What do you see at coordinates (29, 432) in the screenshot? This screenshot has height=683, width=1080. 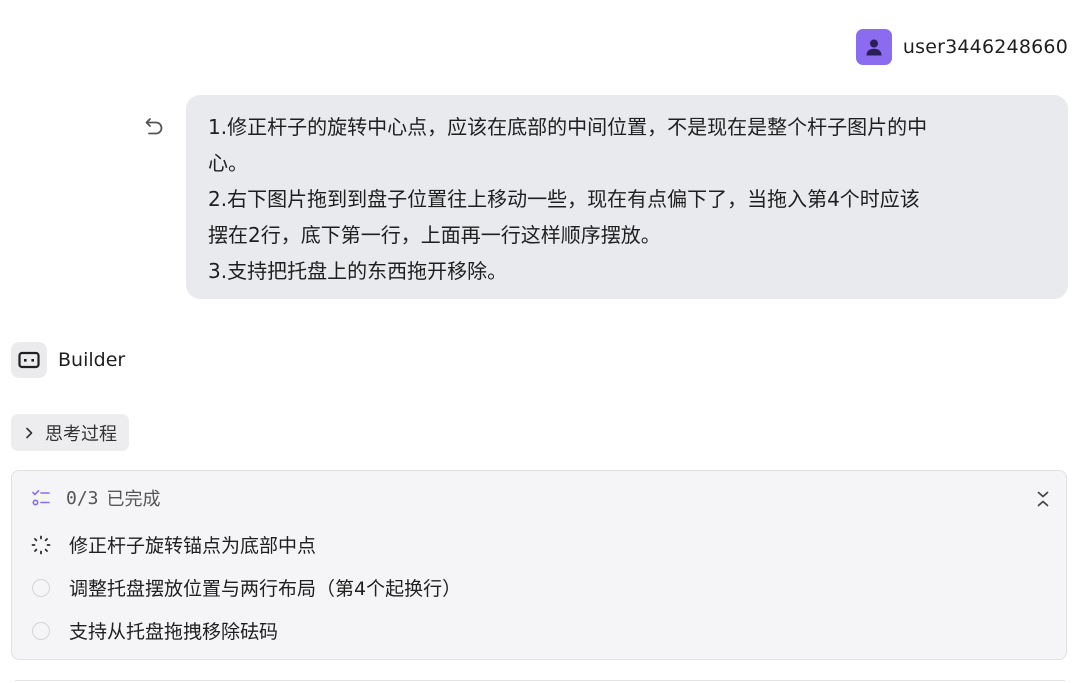 I see `chevron-right-icon` at bounding box center [29, 432].